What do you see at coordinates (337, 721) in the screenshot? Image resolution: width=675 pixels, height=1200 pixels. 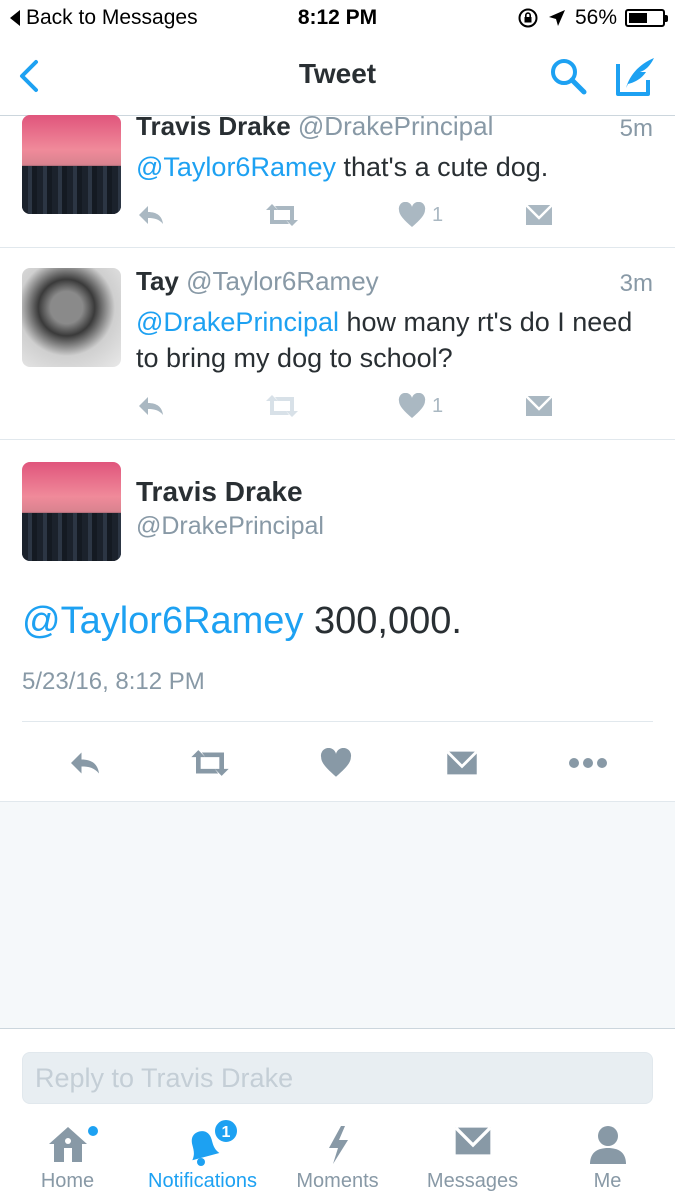 I see `divider` at bounding box center [337, 721].